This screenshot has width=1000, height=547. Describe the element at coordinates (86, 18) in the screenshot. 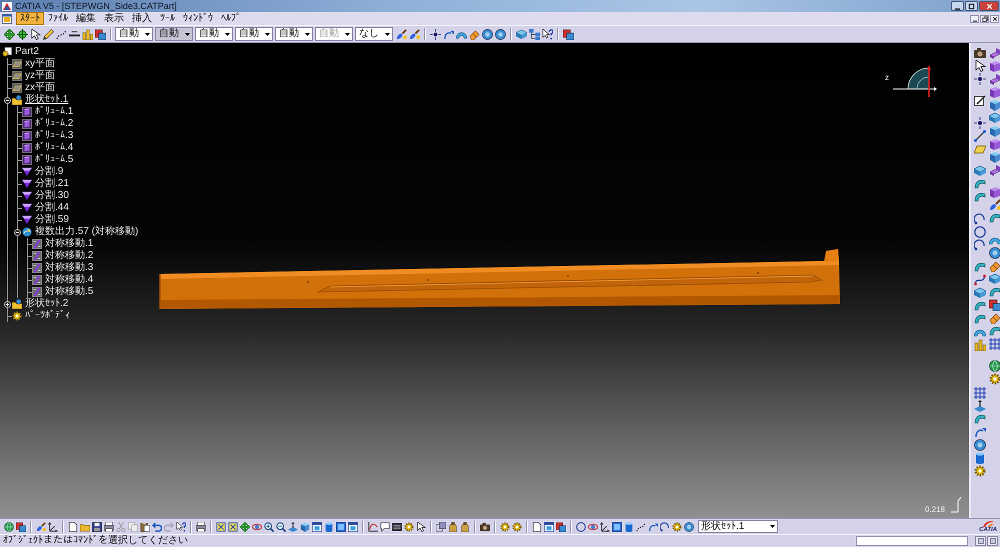

I see `menu-item: 編集` at that location.